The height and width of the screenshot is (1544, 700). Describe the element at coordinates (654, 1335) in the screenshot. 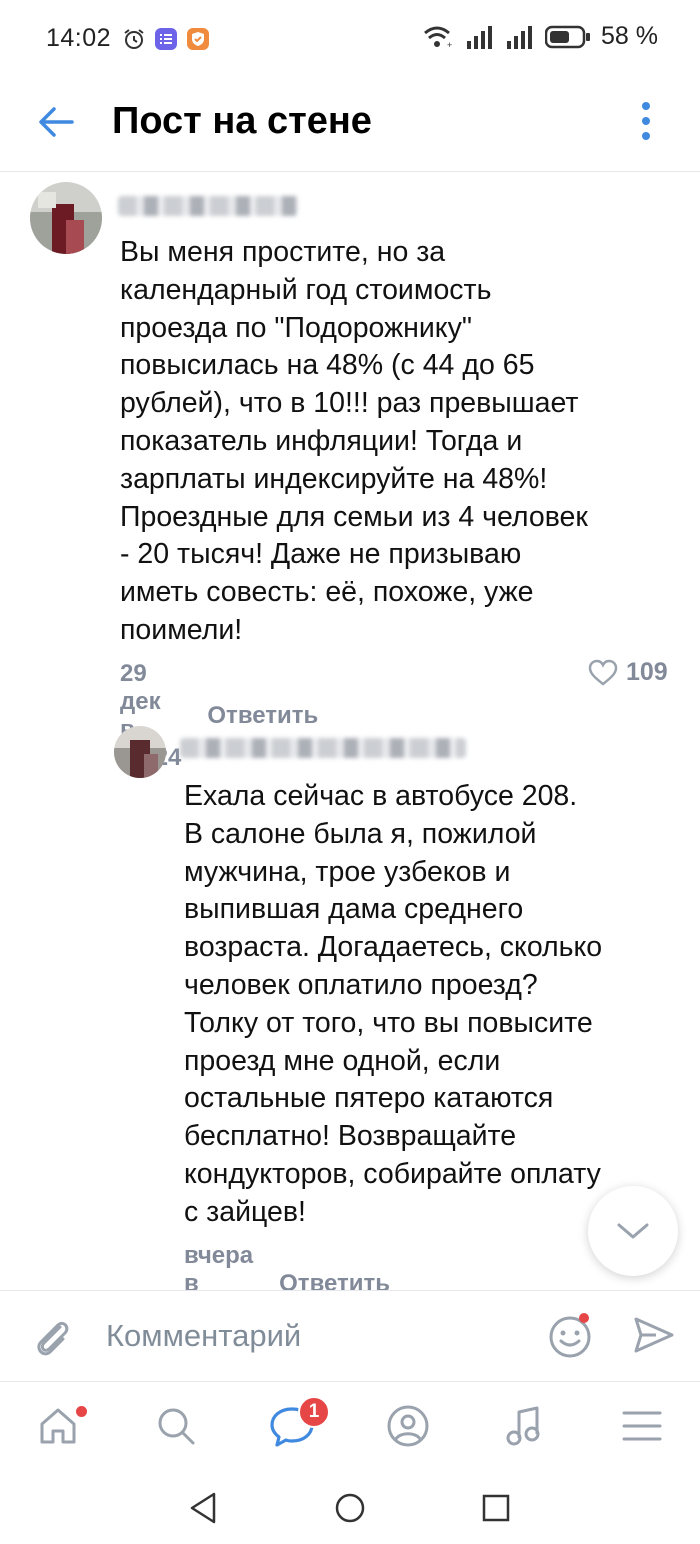

I see `send-icon` at that location.